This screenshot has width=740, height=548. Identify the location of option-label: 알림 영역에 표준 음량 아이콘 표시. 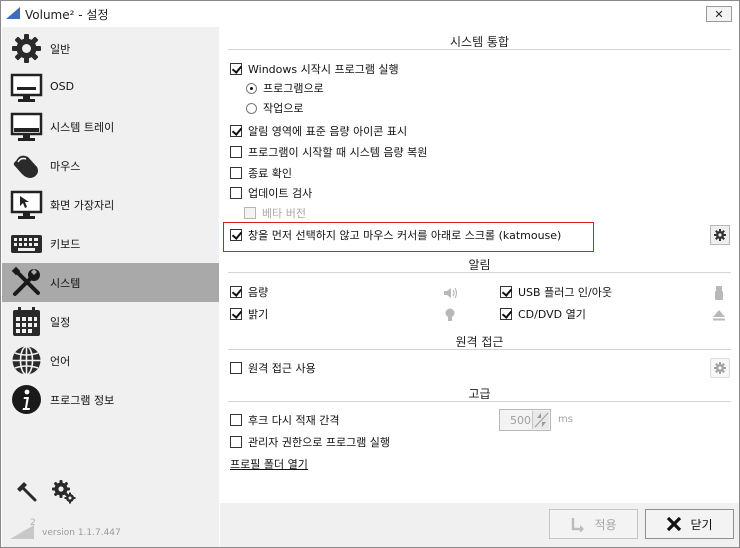
(328, 131).